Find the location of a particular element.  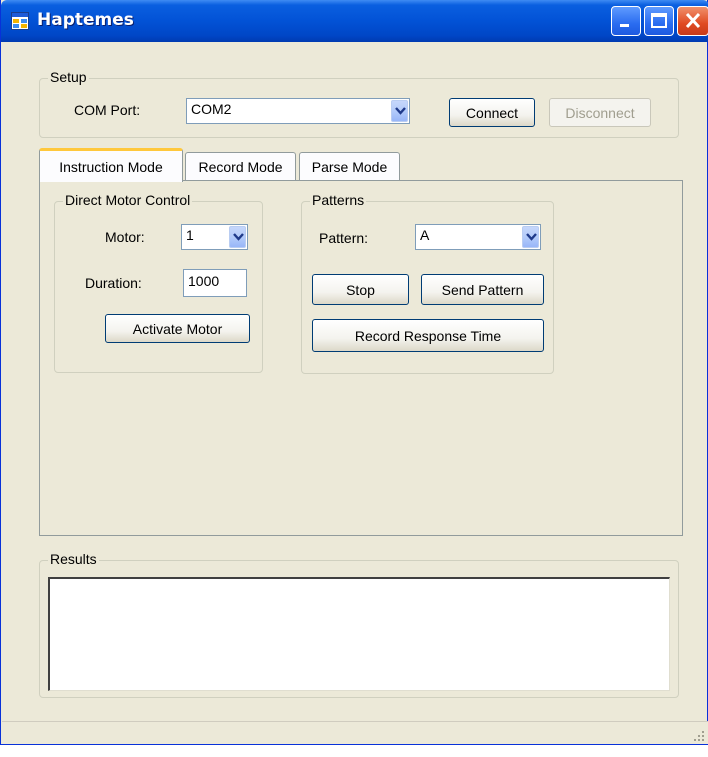

activate-motor-button: Activate Motor is located at coordinates (177, 328).